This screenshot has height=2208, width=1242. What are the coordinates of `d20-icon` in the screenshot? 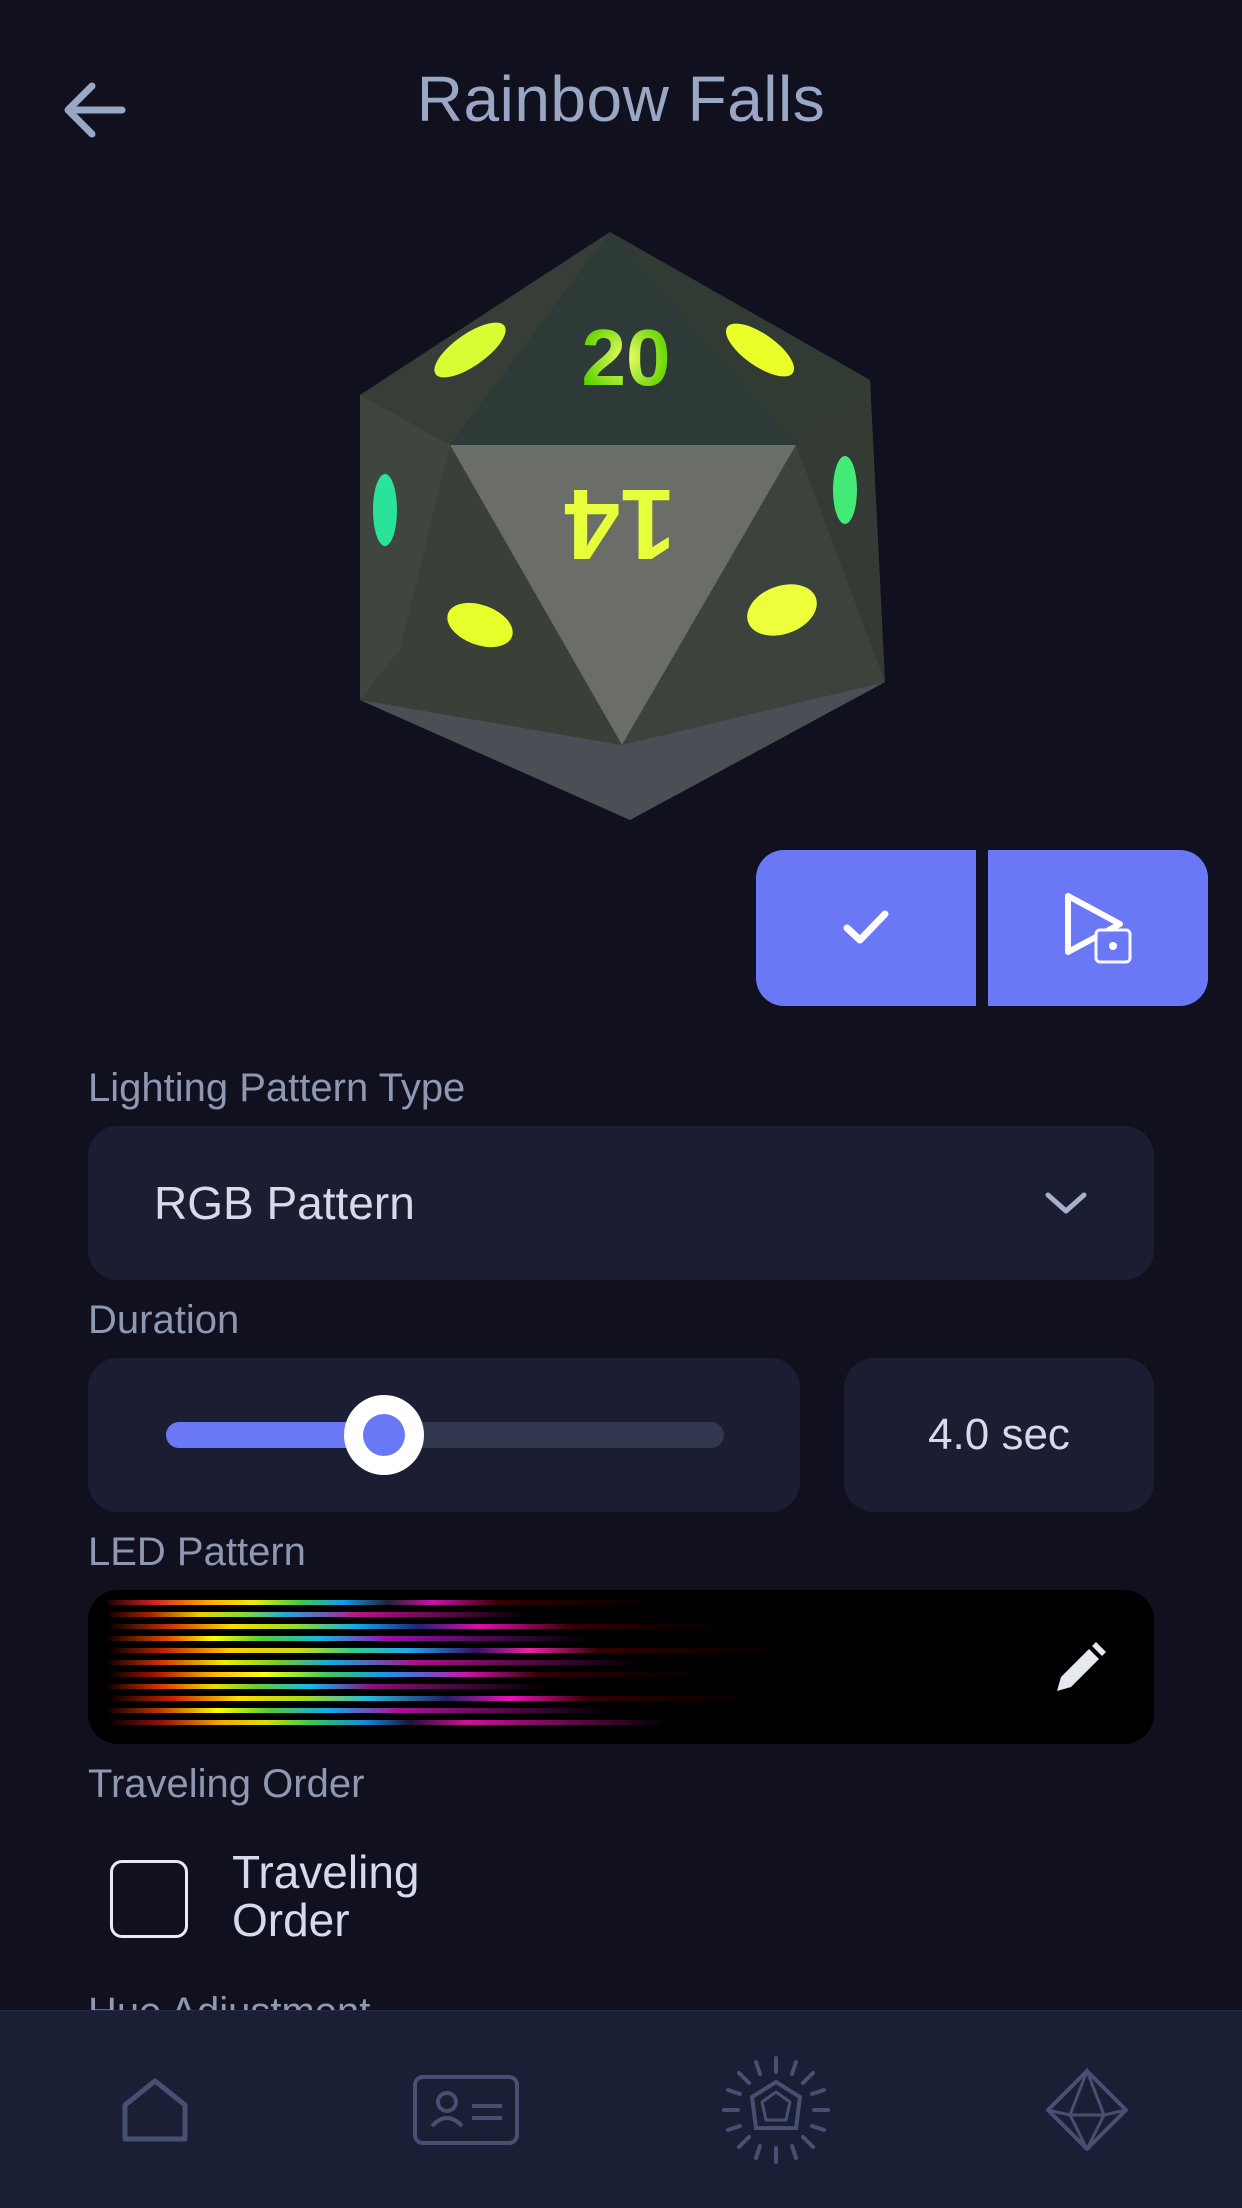 It's located at (1086, 2108).